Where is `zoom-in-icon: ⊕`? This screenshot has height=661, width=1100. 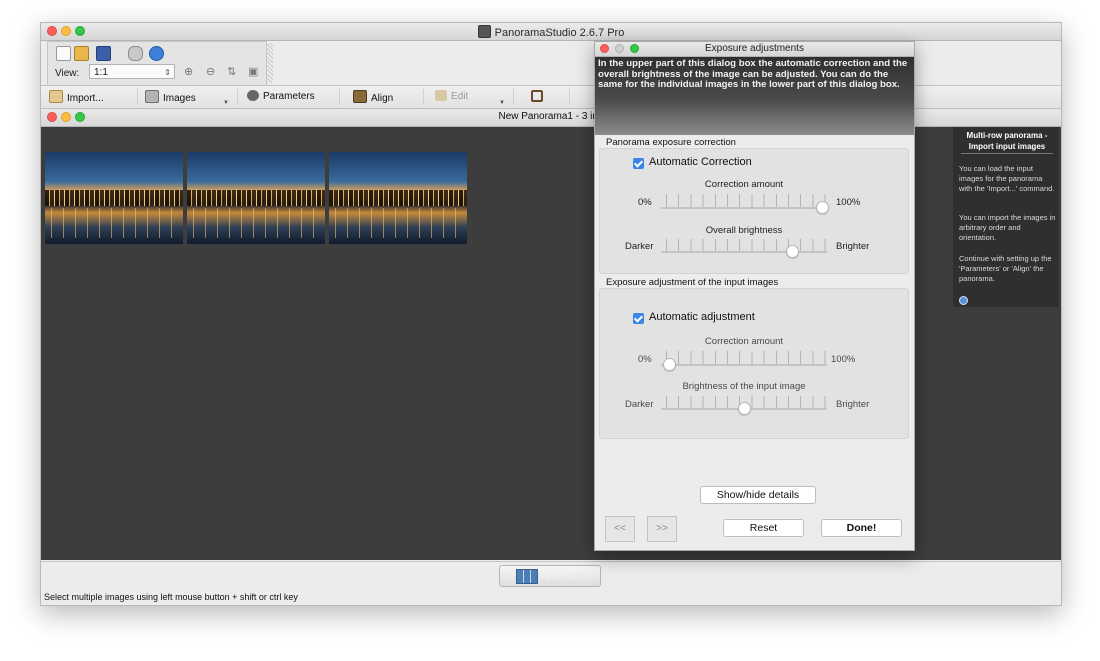 zoom-in-icon: ⊕ is located at coordinates (190, 72).